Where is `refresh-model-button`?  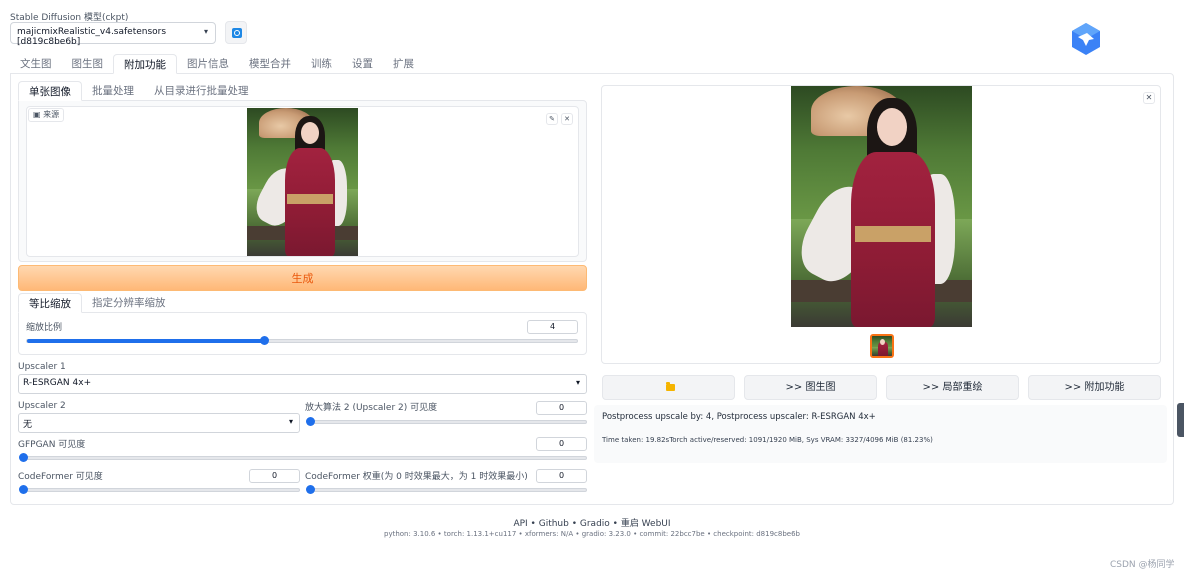 refresh-model-button is located at coordinates (236, 32).